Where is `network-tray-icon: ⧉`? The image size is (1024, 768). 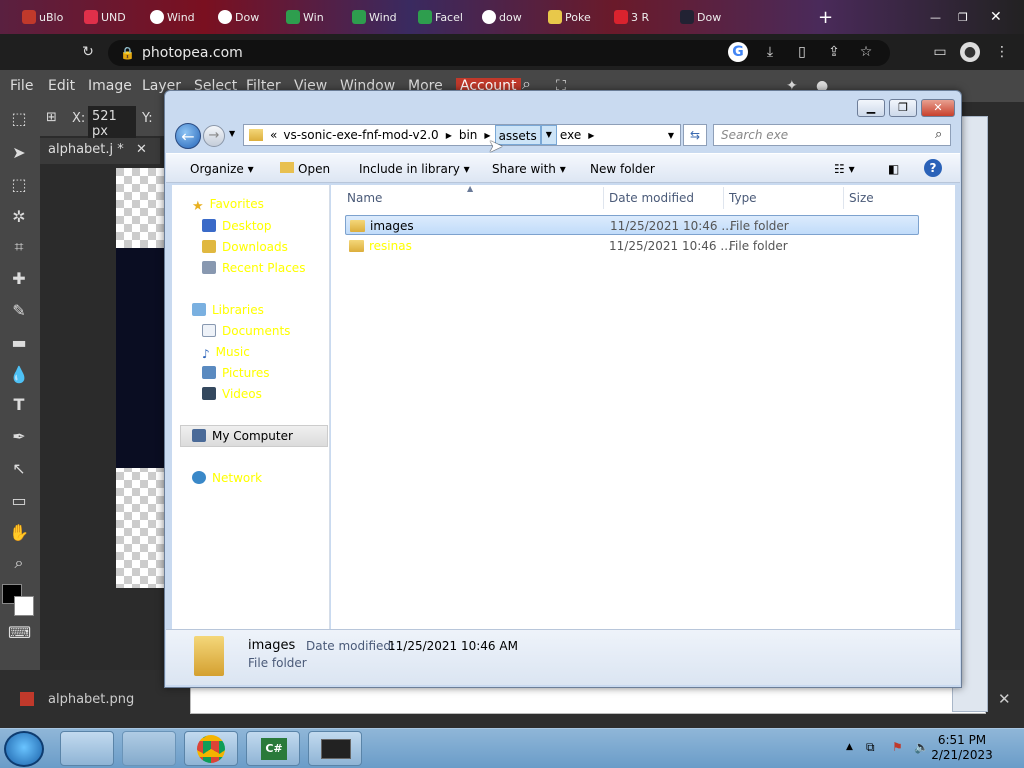
network-tray-icon: ⧉ is located at coordinates (870, 747).